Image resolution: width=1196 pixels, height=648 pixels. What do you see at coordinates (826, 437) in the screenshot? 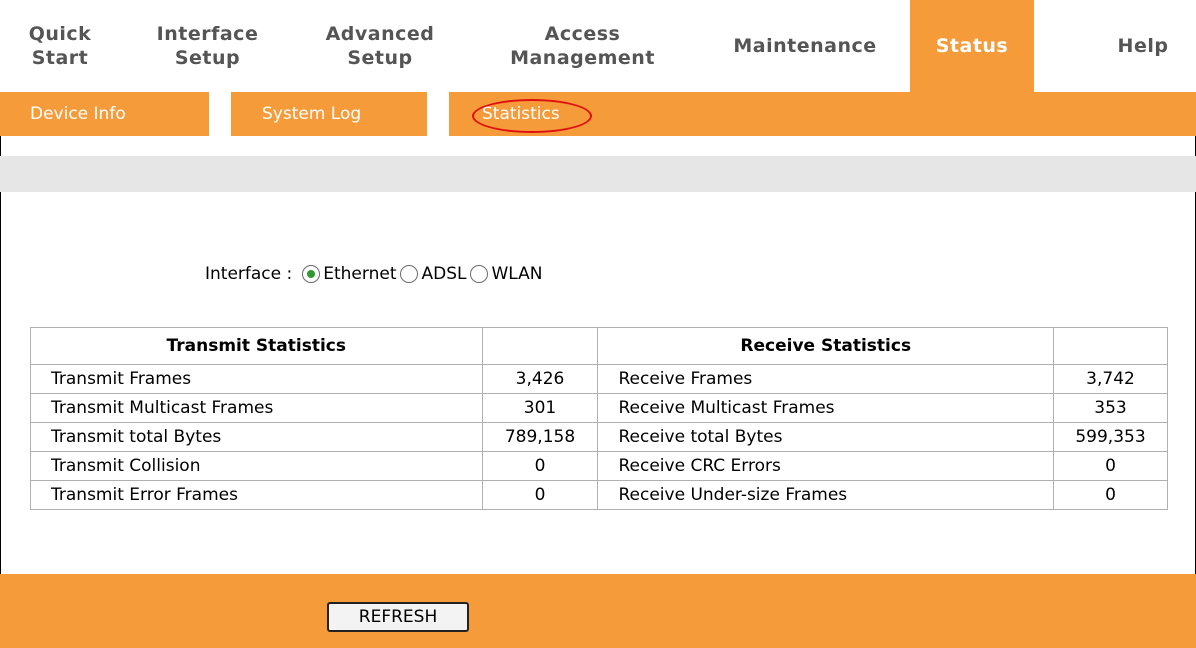
I see `rx-label: Receive total Bytes` at bounding box center [826, 437].